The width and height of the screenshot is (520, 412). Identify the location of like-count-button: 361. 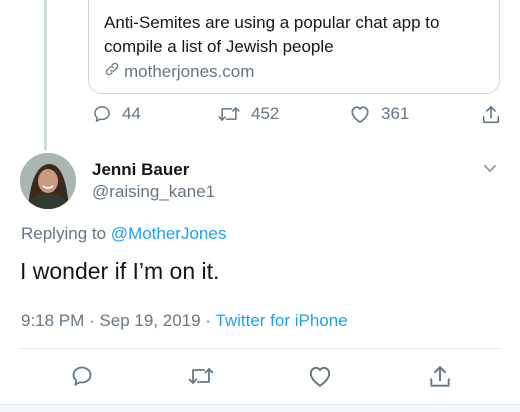
(379, 114).